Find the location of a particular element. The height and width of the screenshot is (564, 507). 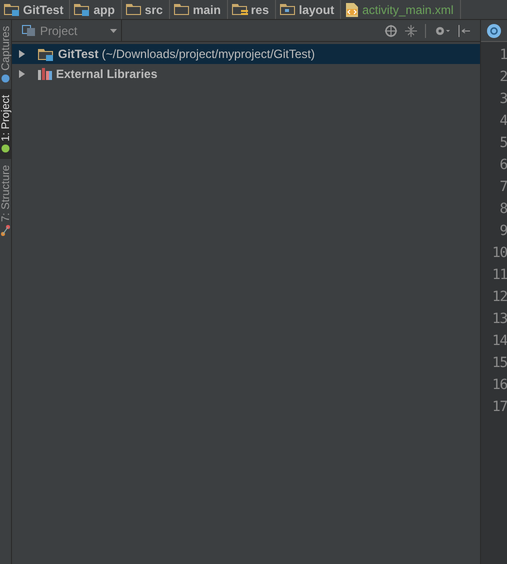

tree-row: GitTest (~/Downloads/project/myproject/GitTest) is located at coordinates (246, 54).